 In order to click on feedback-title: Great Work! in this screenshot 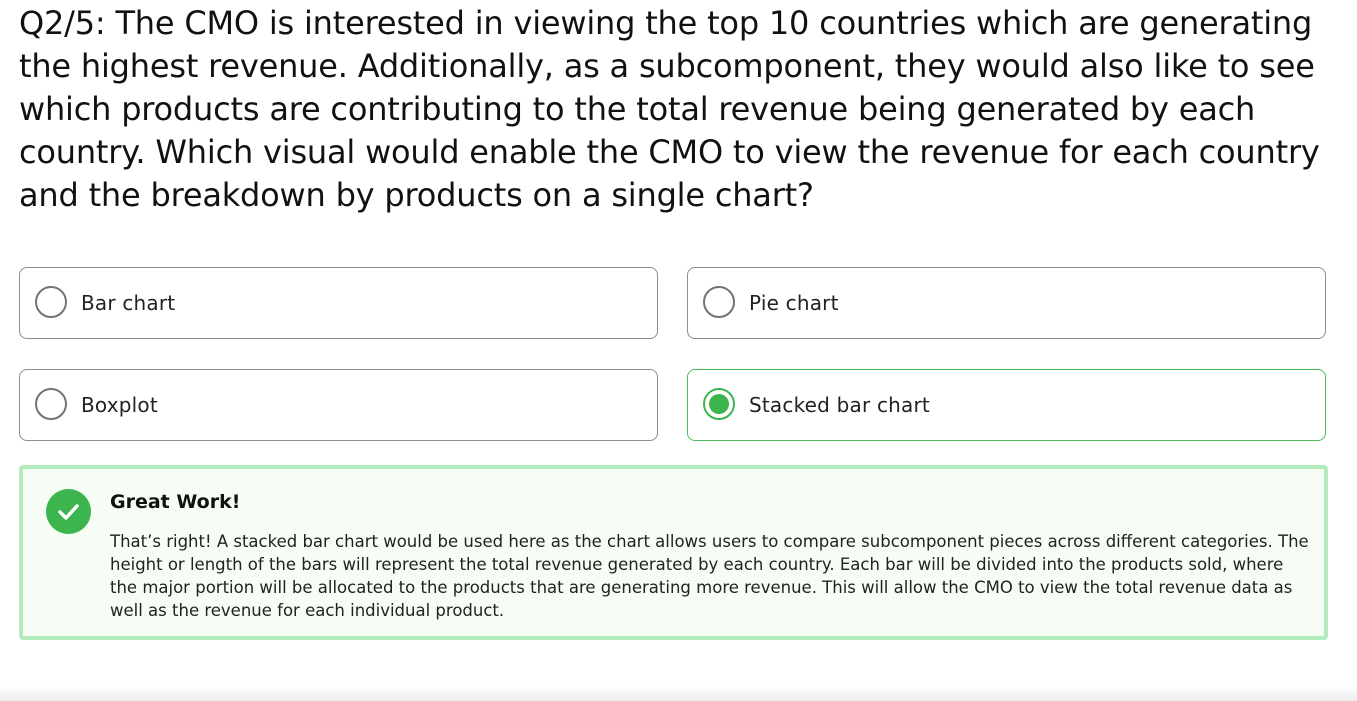, I will do `click(175, 502)`.